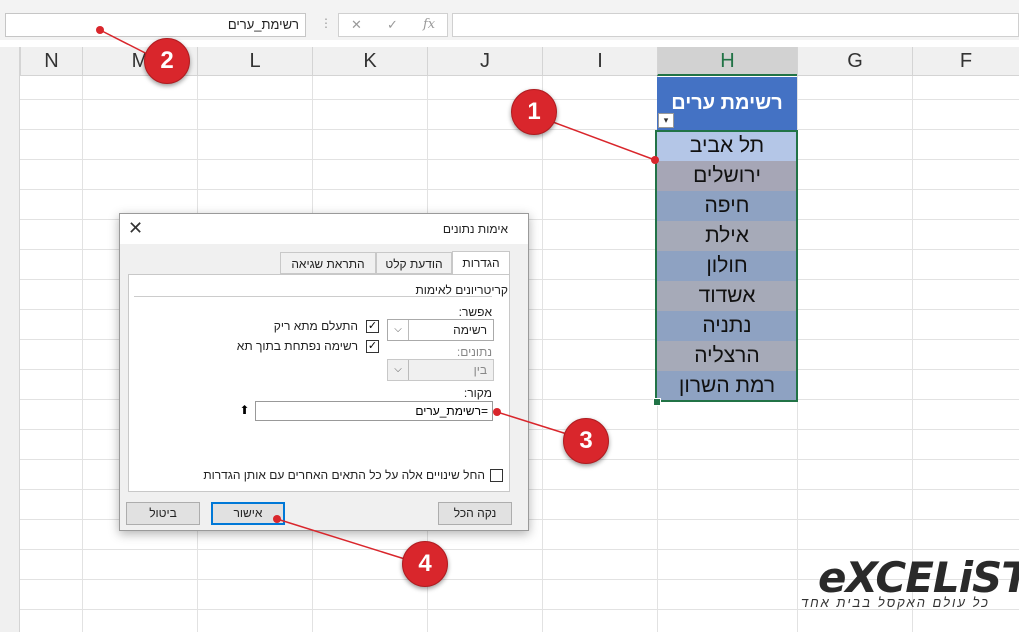 Image resolution: width=1019 pixels, height=632 pixels. I want to click on callout-1: 1, so click(534, 112).